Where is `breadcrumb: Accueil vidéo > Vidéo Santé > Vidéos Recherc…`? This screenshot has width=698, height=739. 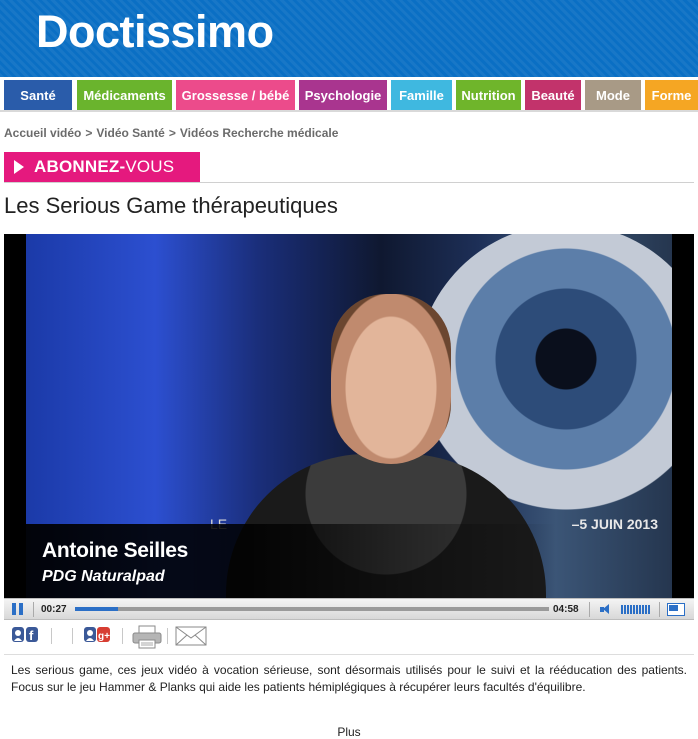
breadcrumb: Accueil vidéo > Vidéo Santé > Vidéos Recherc… is located at coordinates (173, 133).